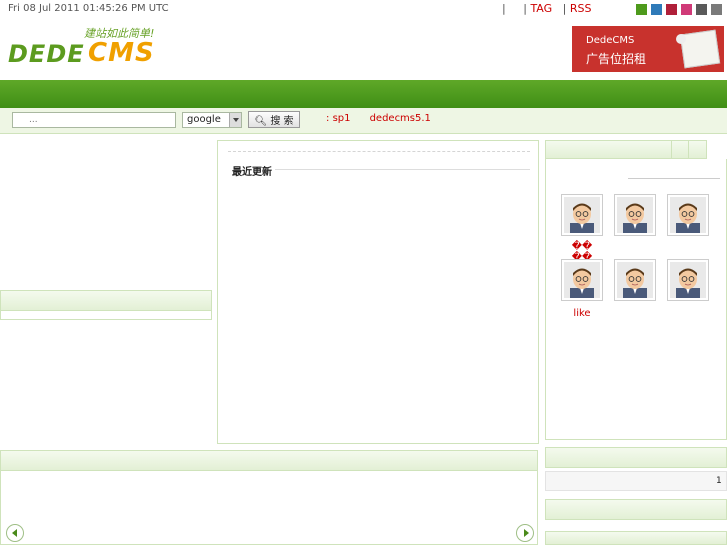  Describe the element at coordinates (106, 300) in the screenshot. I see `left-sidebar-box-title` at that location.